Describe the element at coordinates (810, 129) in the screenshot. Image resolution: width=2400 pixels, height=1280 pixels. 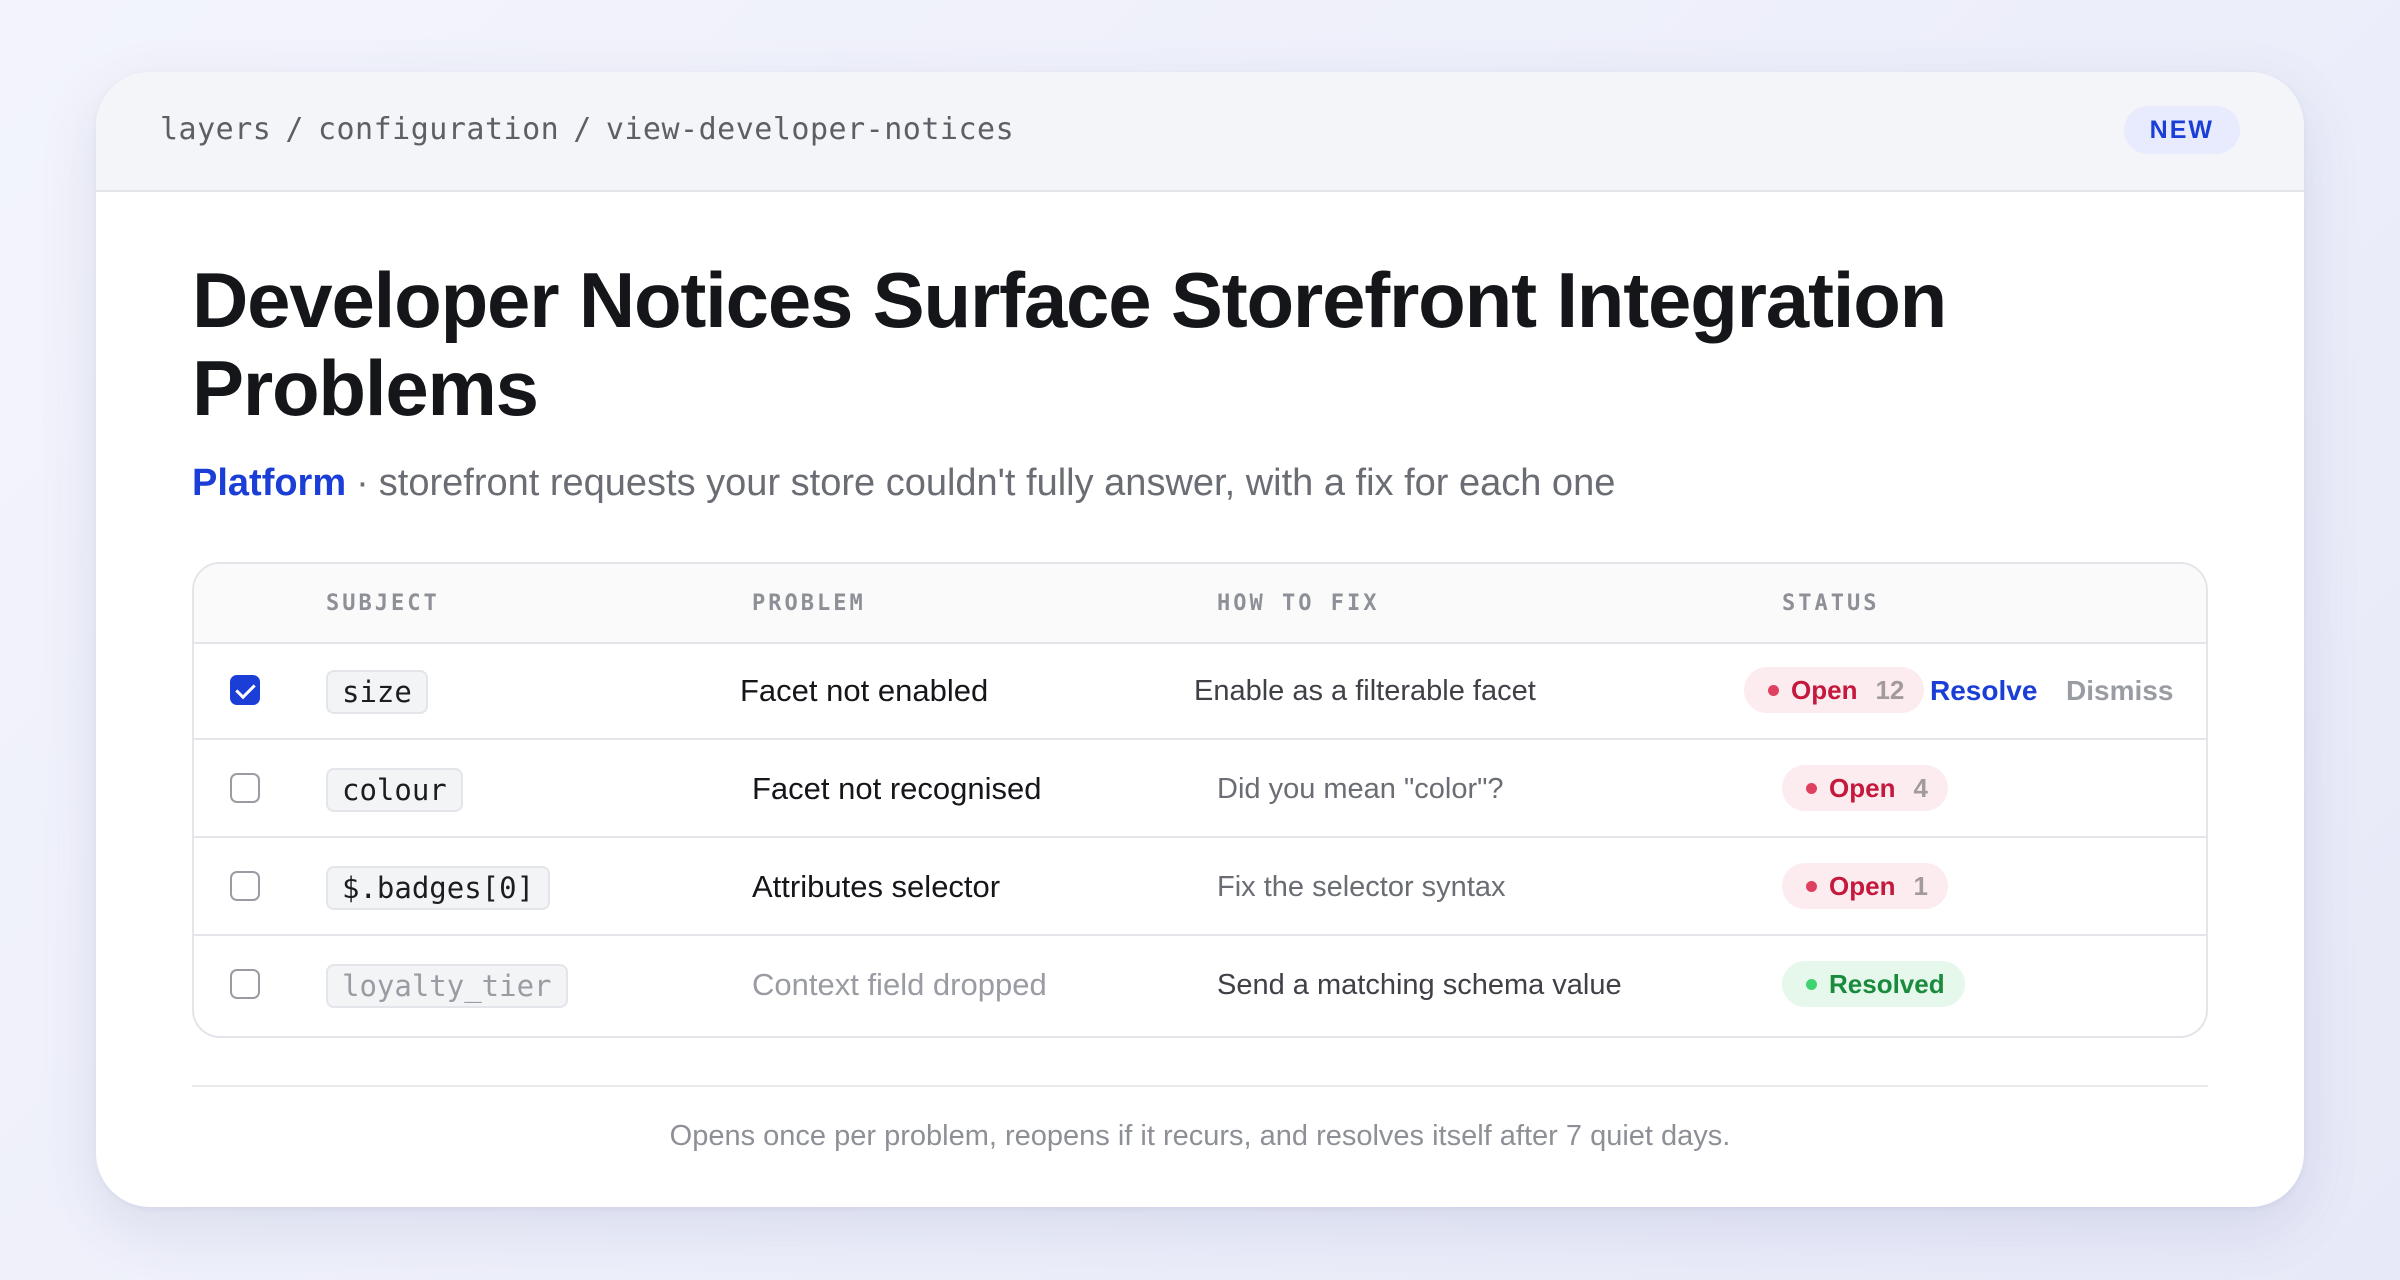
I see `breadcrumb-item-current: view-developer-notices` at that location.